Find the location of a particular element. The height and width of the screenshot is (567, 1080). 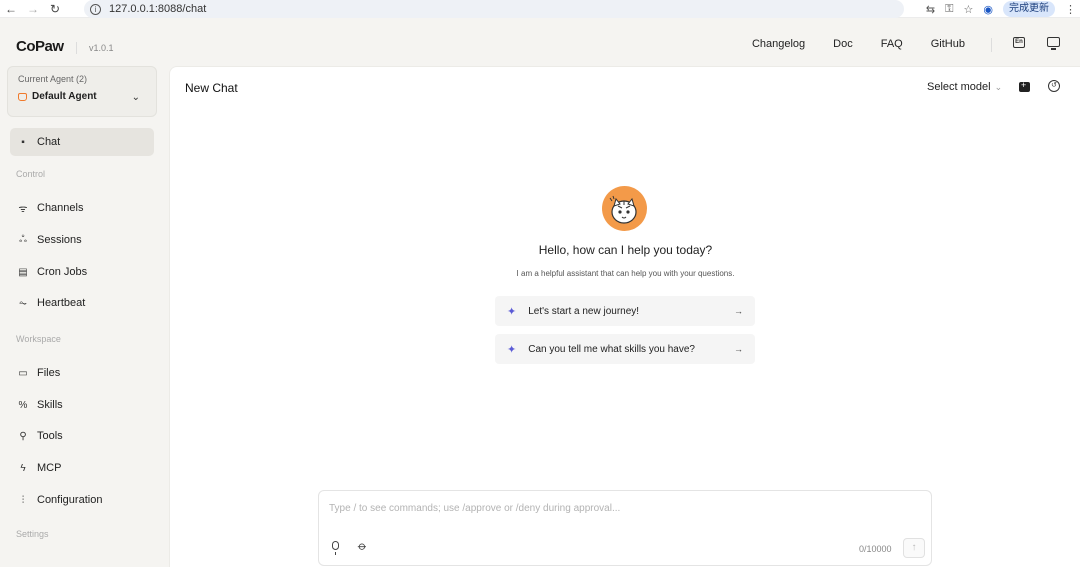

wrench-icon: ⚲ is located at coordinates (23, 436).